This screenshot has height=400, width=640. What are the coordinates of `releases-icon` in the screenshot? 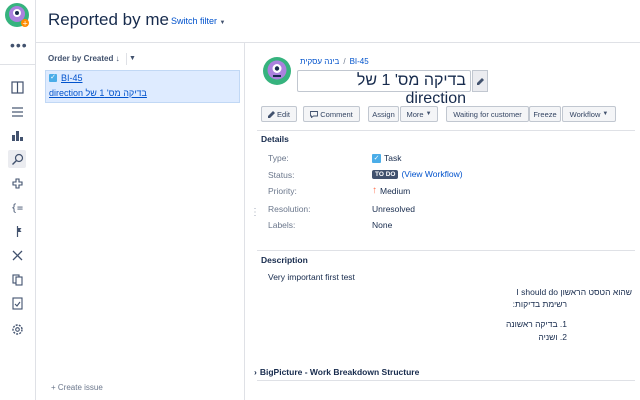 It's located at (17, 231).